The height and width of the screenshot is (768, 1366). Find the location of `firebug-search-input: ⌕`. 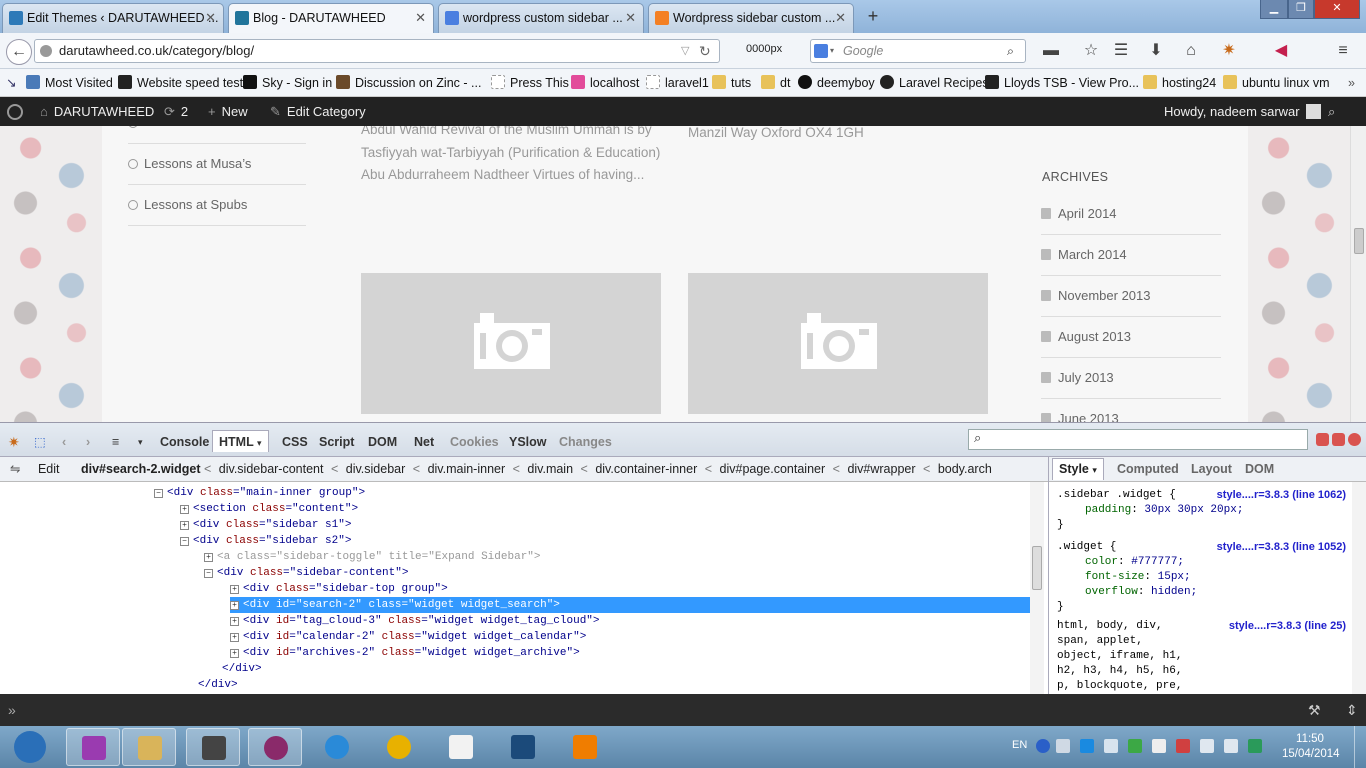

firebug-search-input: ⌕ is located at coordinates (1138, 439).